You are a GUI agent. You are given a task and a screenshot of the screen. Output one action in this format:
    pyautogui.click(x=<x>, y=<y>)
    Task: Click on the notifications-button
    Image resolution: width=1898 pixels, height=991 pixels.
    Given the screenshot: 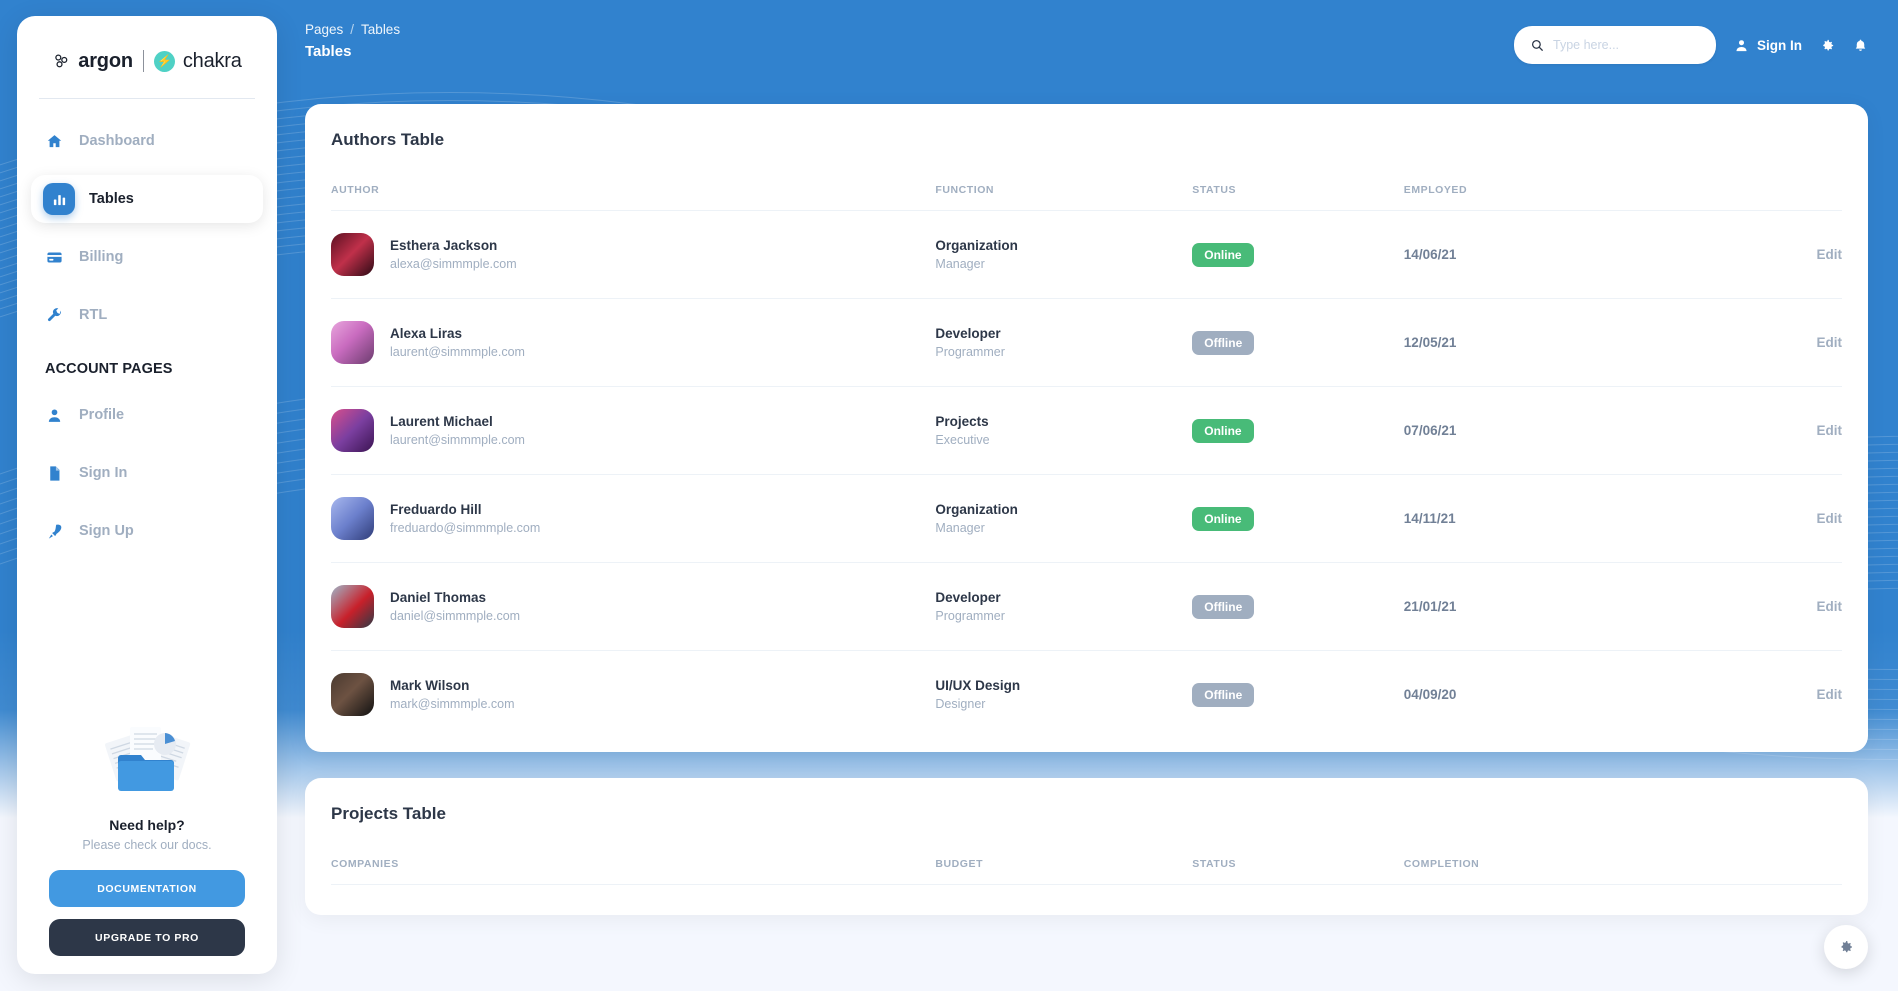 What is the action you would take?
    pyautogui.click(x=1860, y=45)
    